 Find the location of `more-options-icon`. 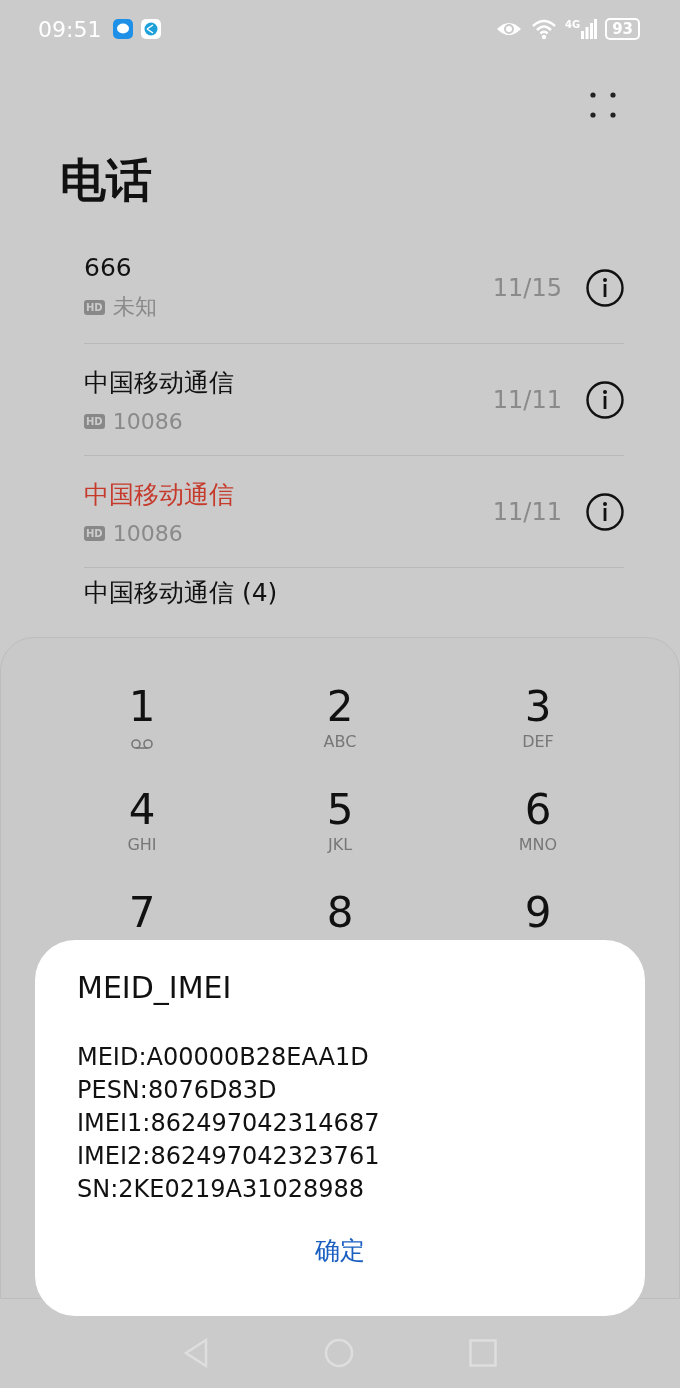

more-options-icon is located at coordinates (603, 105).